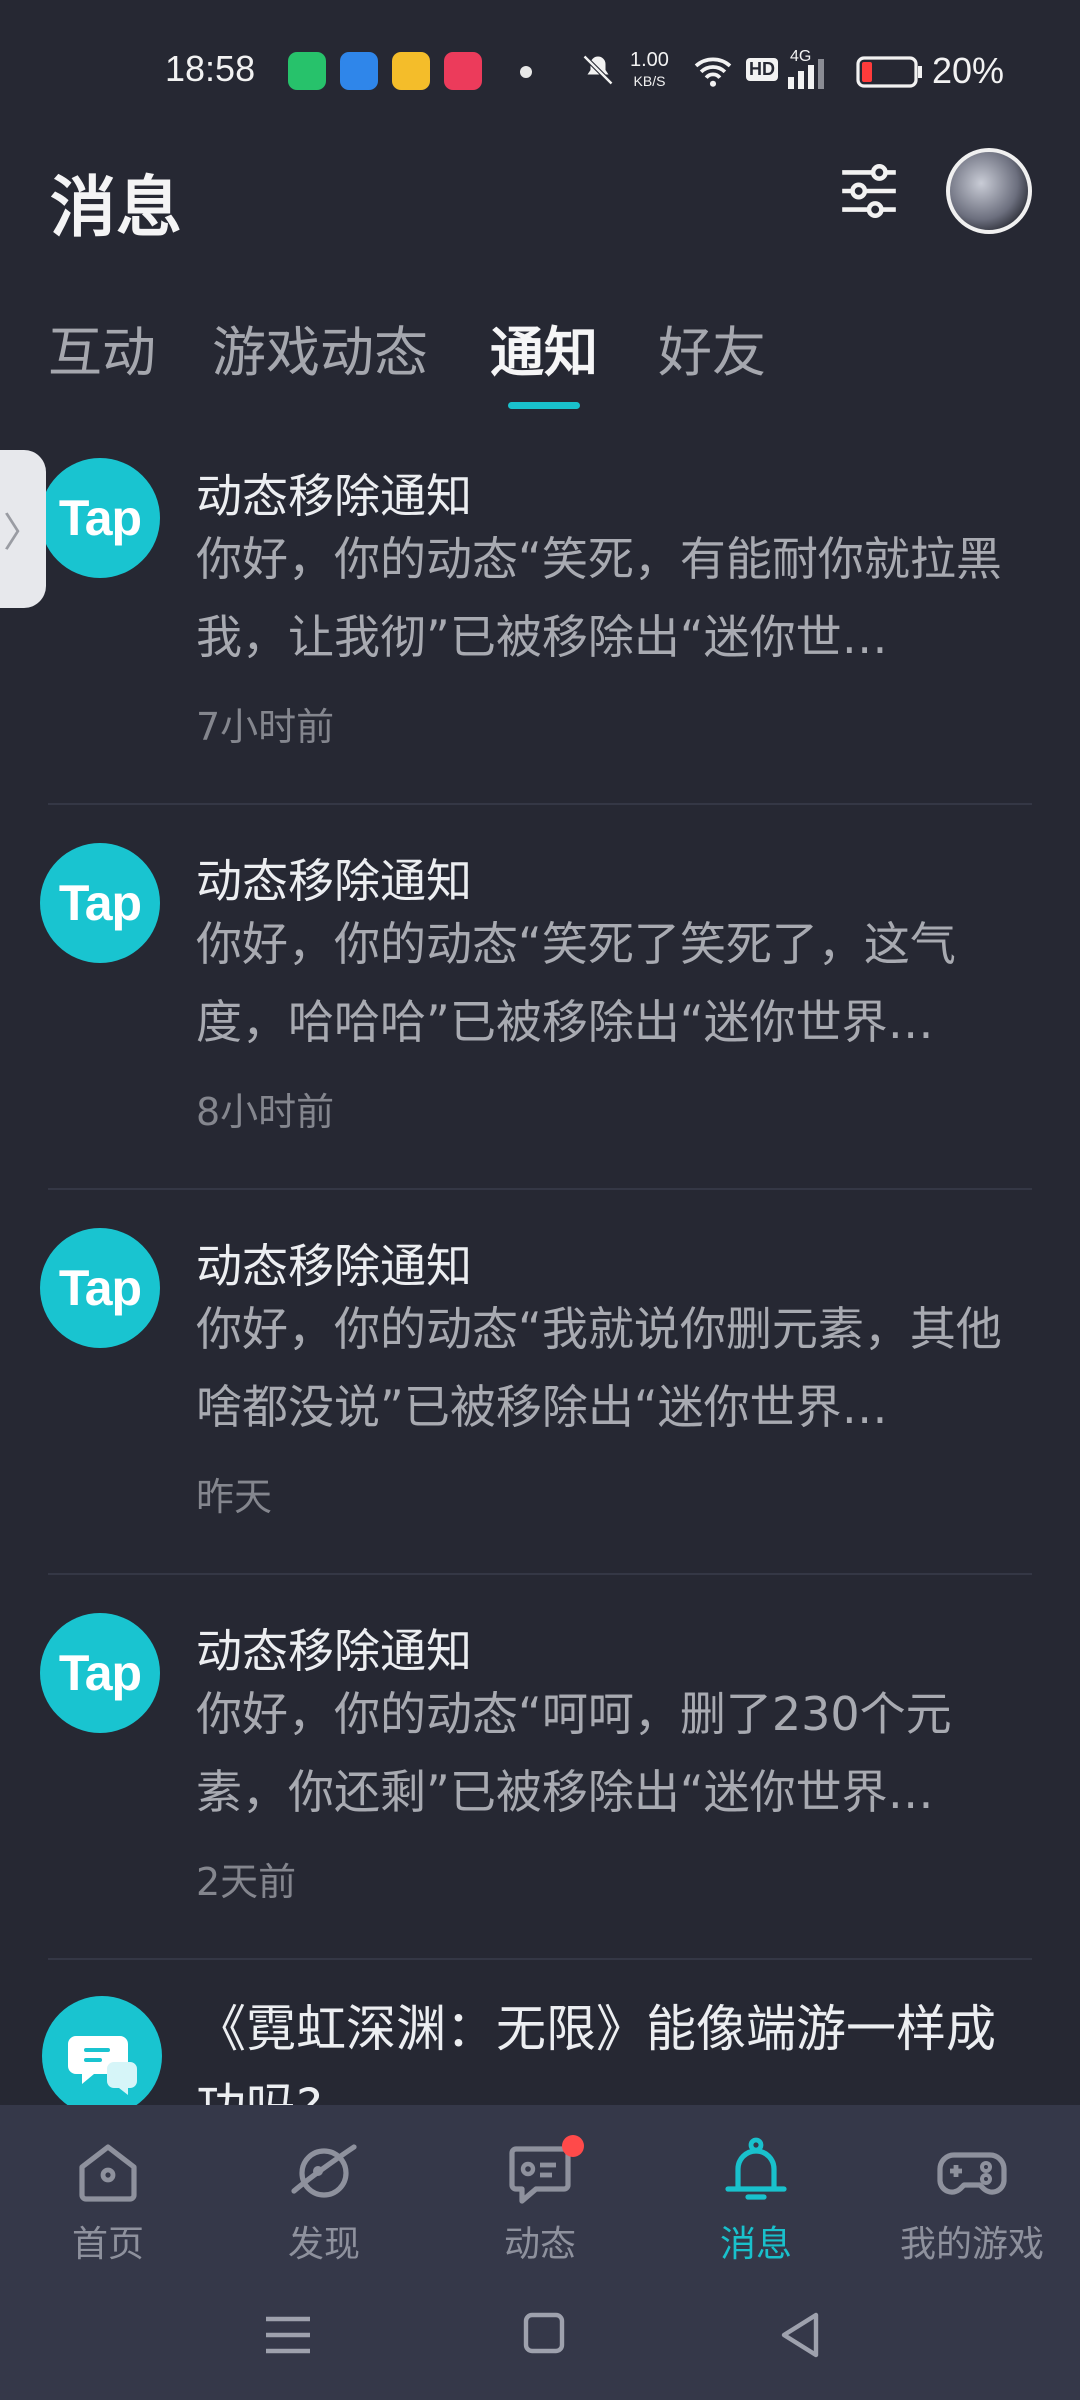  Describe the element at coordinates (967, 70) in the screenshot. I see `battery-percent: 20%` at that location.